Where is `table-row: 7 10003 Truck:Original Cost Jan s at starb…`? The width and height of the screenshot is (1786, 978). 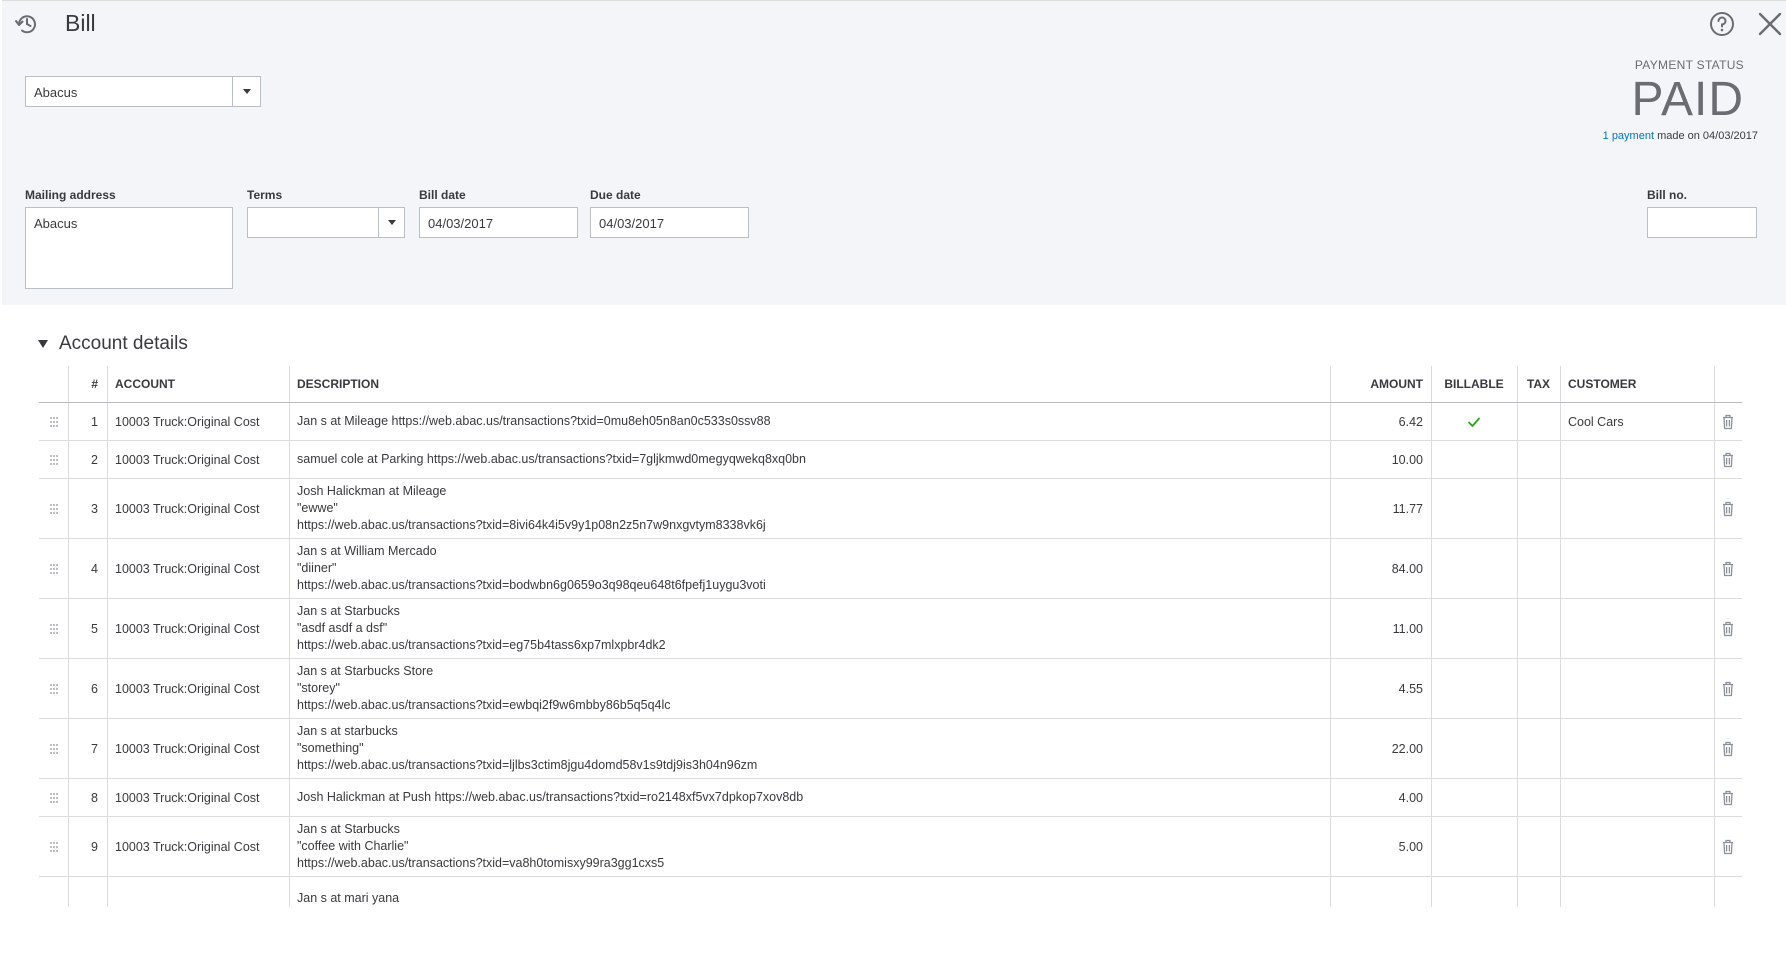
table-row: 7 10003 Truck:Original Cost Jan s at starb… is located at coordinates (890, 749).